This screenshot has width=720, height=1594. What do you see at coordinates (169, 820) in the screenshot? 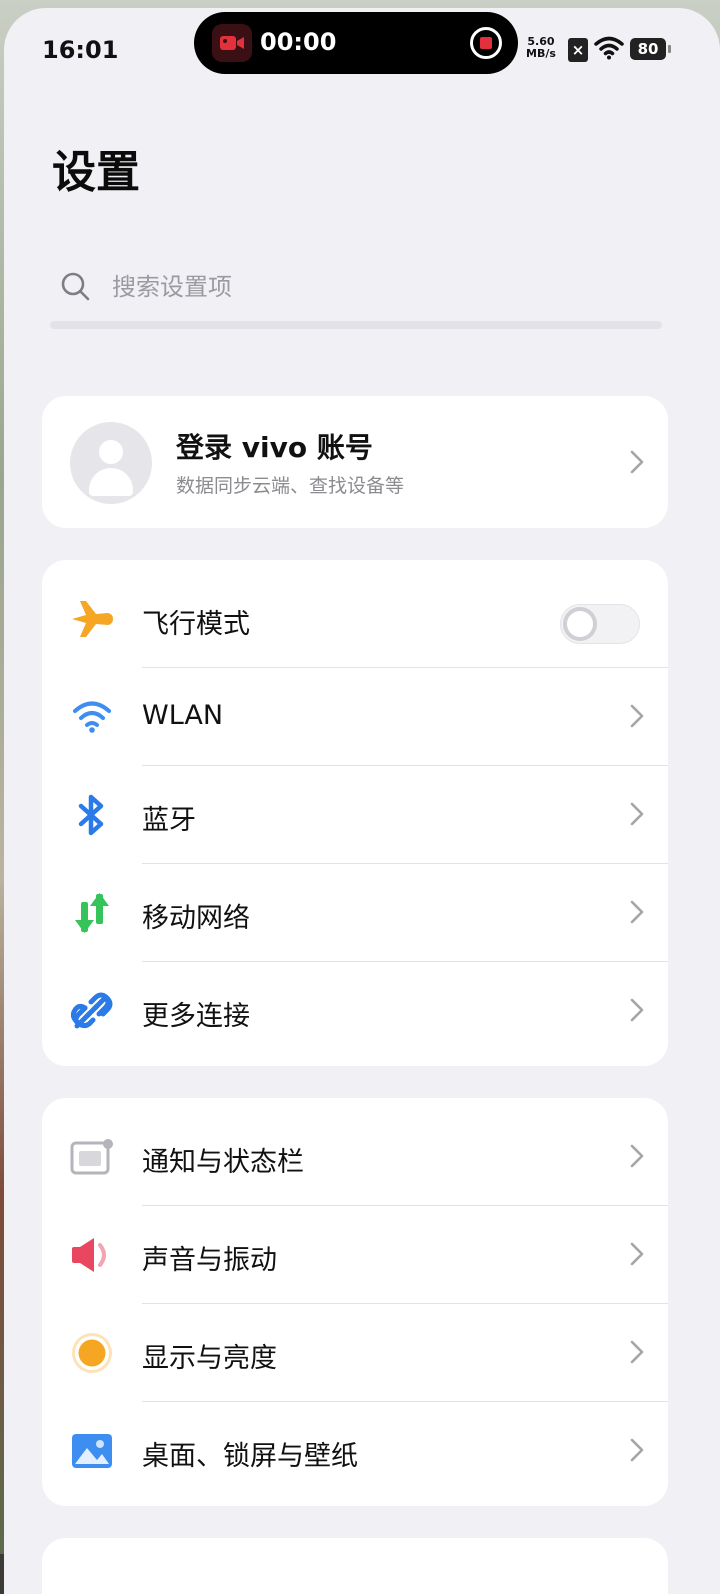
I see `settings-row-label: 蓝牙` at bounding box center [169, 820].